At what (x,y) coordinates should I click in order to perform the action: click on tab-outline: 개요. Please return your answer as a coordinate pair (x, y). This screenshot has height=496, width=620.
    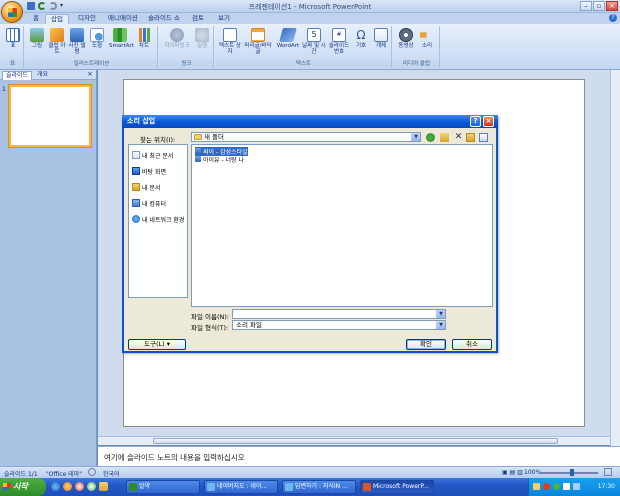
    Looking at the image, I should click on (42, 75).